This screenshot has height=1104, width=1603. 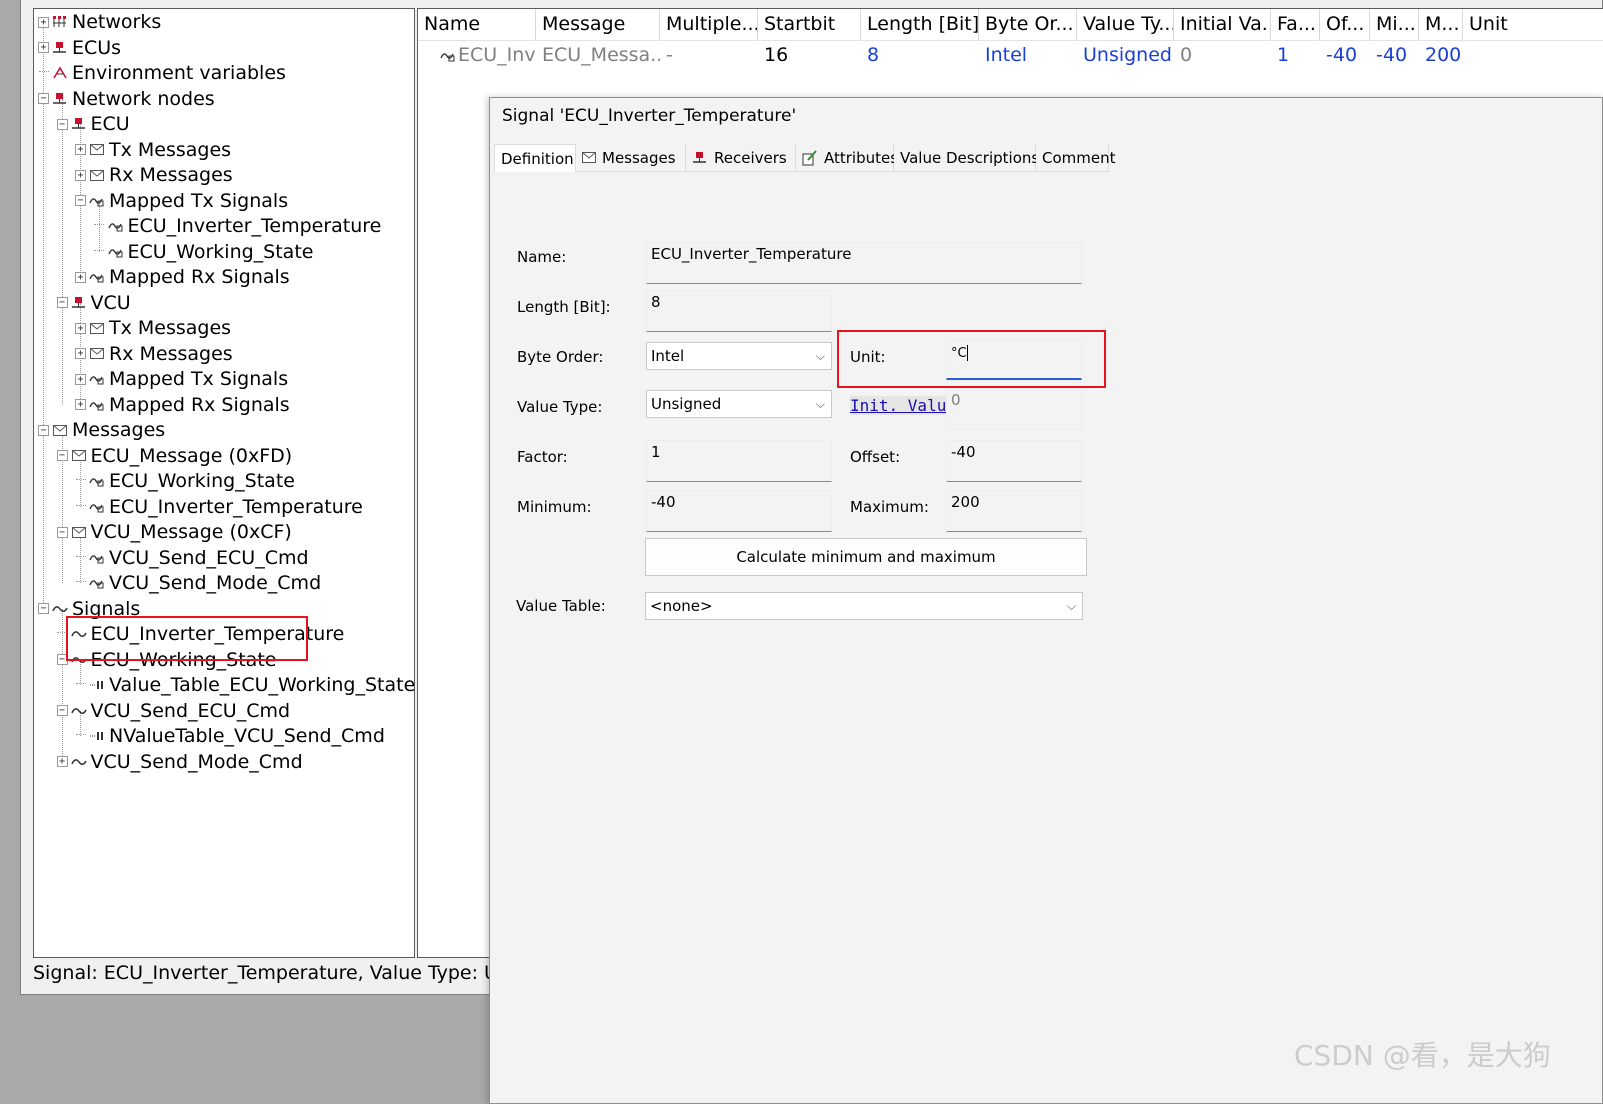 What do you see at coordinates (89, 609) in the screenshot?
I see `tree-item: − Signals` at bounding box center [89, 609].